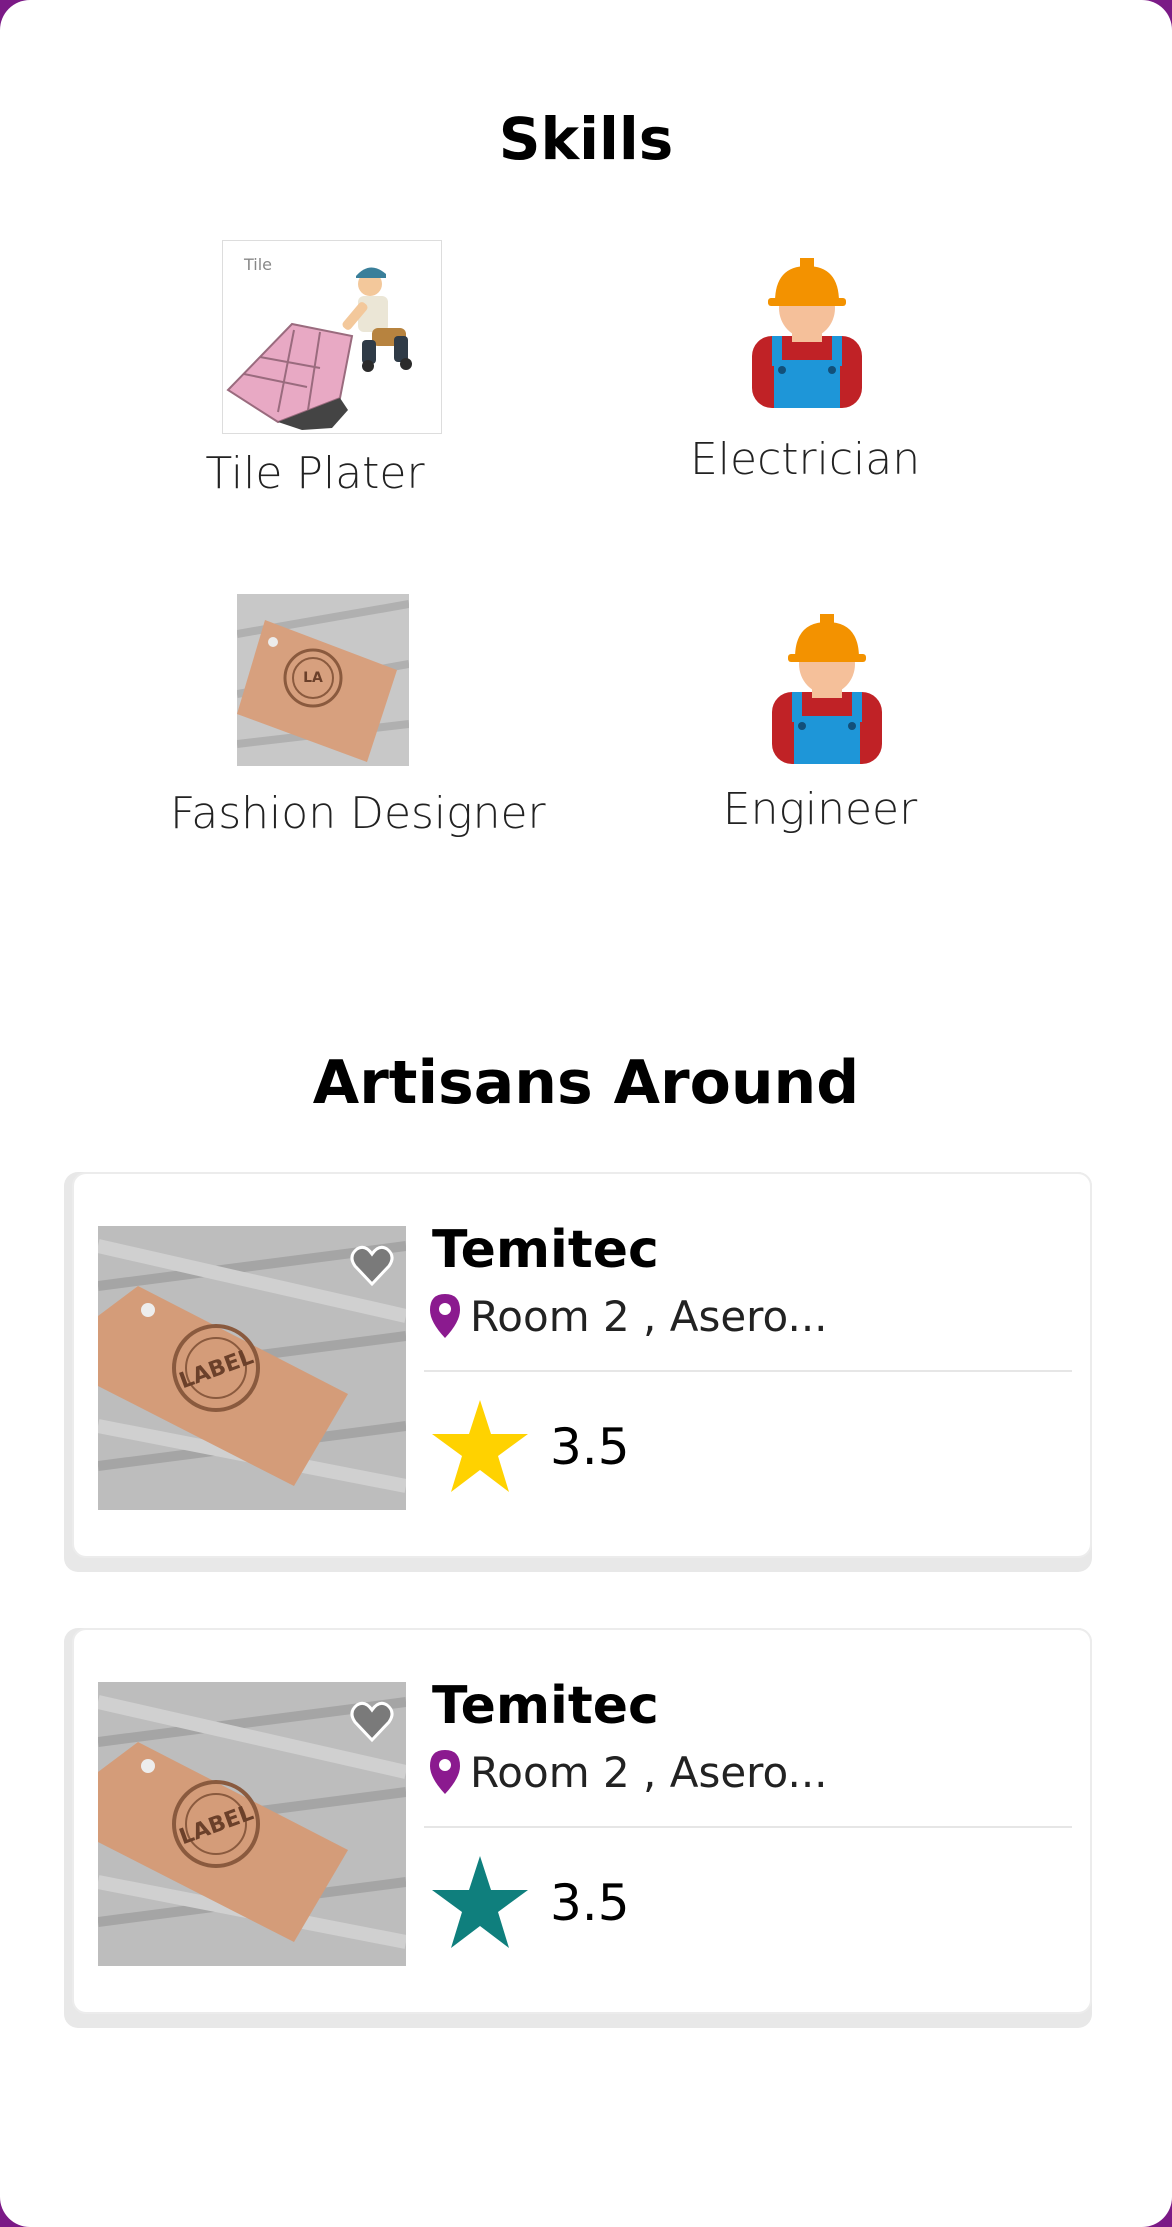 Image resolution: width=1172 pixels, height=2227 pixels. What do you see at coordinates (358, 813) in the screenshot?
I see `skill-label: Fashion Designer` at bounding box center [358, 813].